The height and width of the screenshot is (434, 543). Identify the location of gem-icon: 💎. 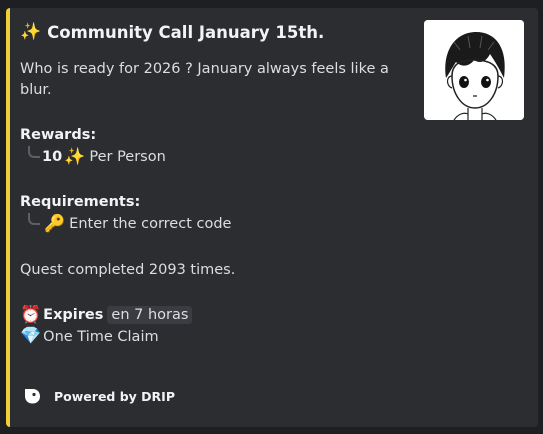
(31, 336).